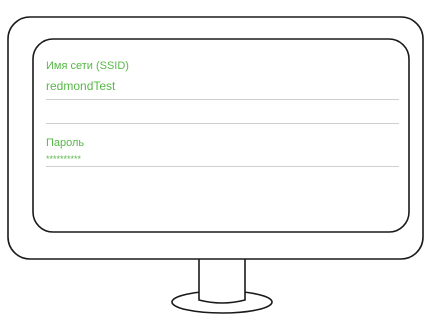 This screenshot has height=315, width=431. Describe the element at coordinates (222, 166) in the screenshot. I see `password-underline` at that location.